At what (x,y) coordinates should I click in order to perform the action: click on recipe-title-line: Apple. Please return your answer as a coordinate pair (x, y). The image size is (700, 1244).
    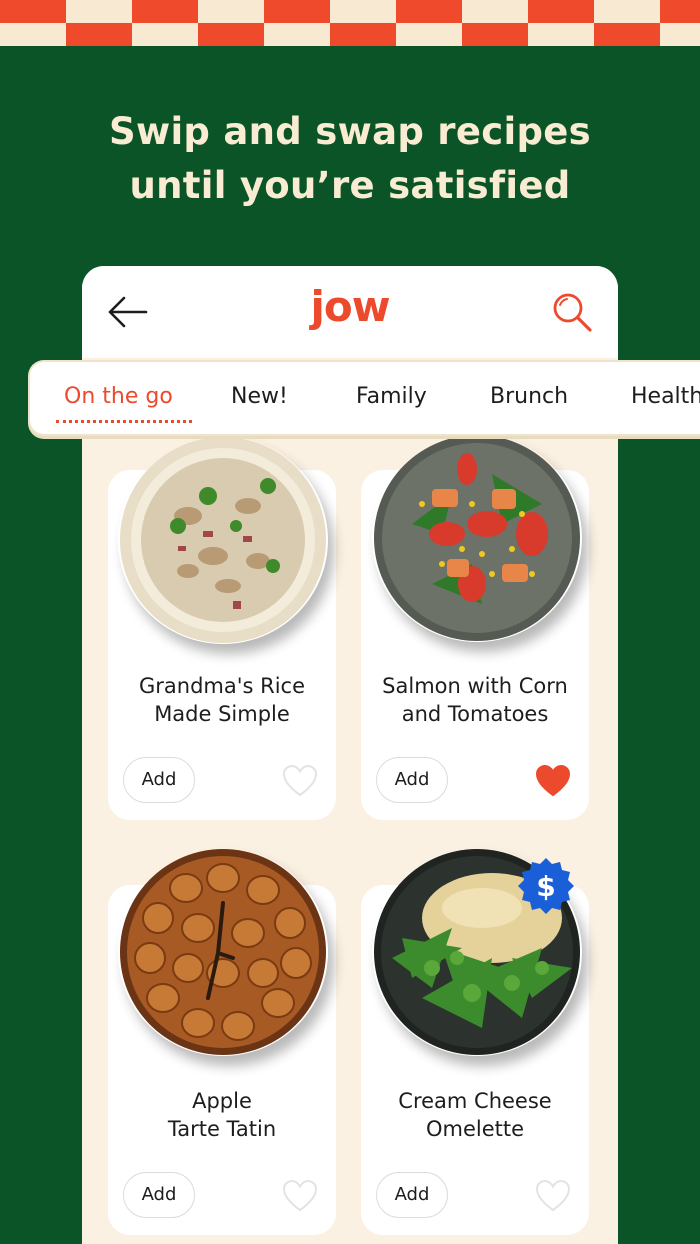
    Looking at the image, I should click on (222, 1101).